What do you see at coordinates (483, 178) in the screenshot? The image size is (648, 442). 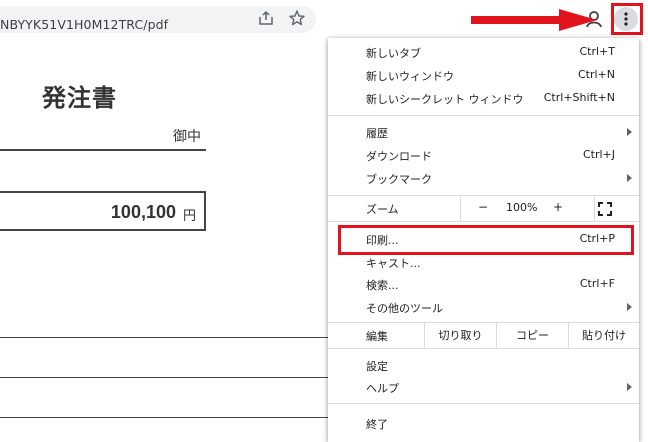 I see `menu-item-bookmarks: ブックマーク` at bounding box center [483, 178].